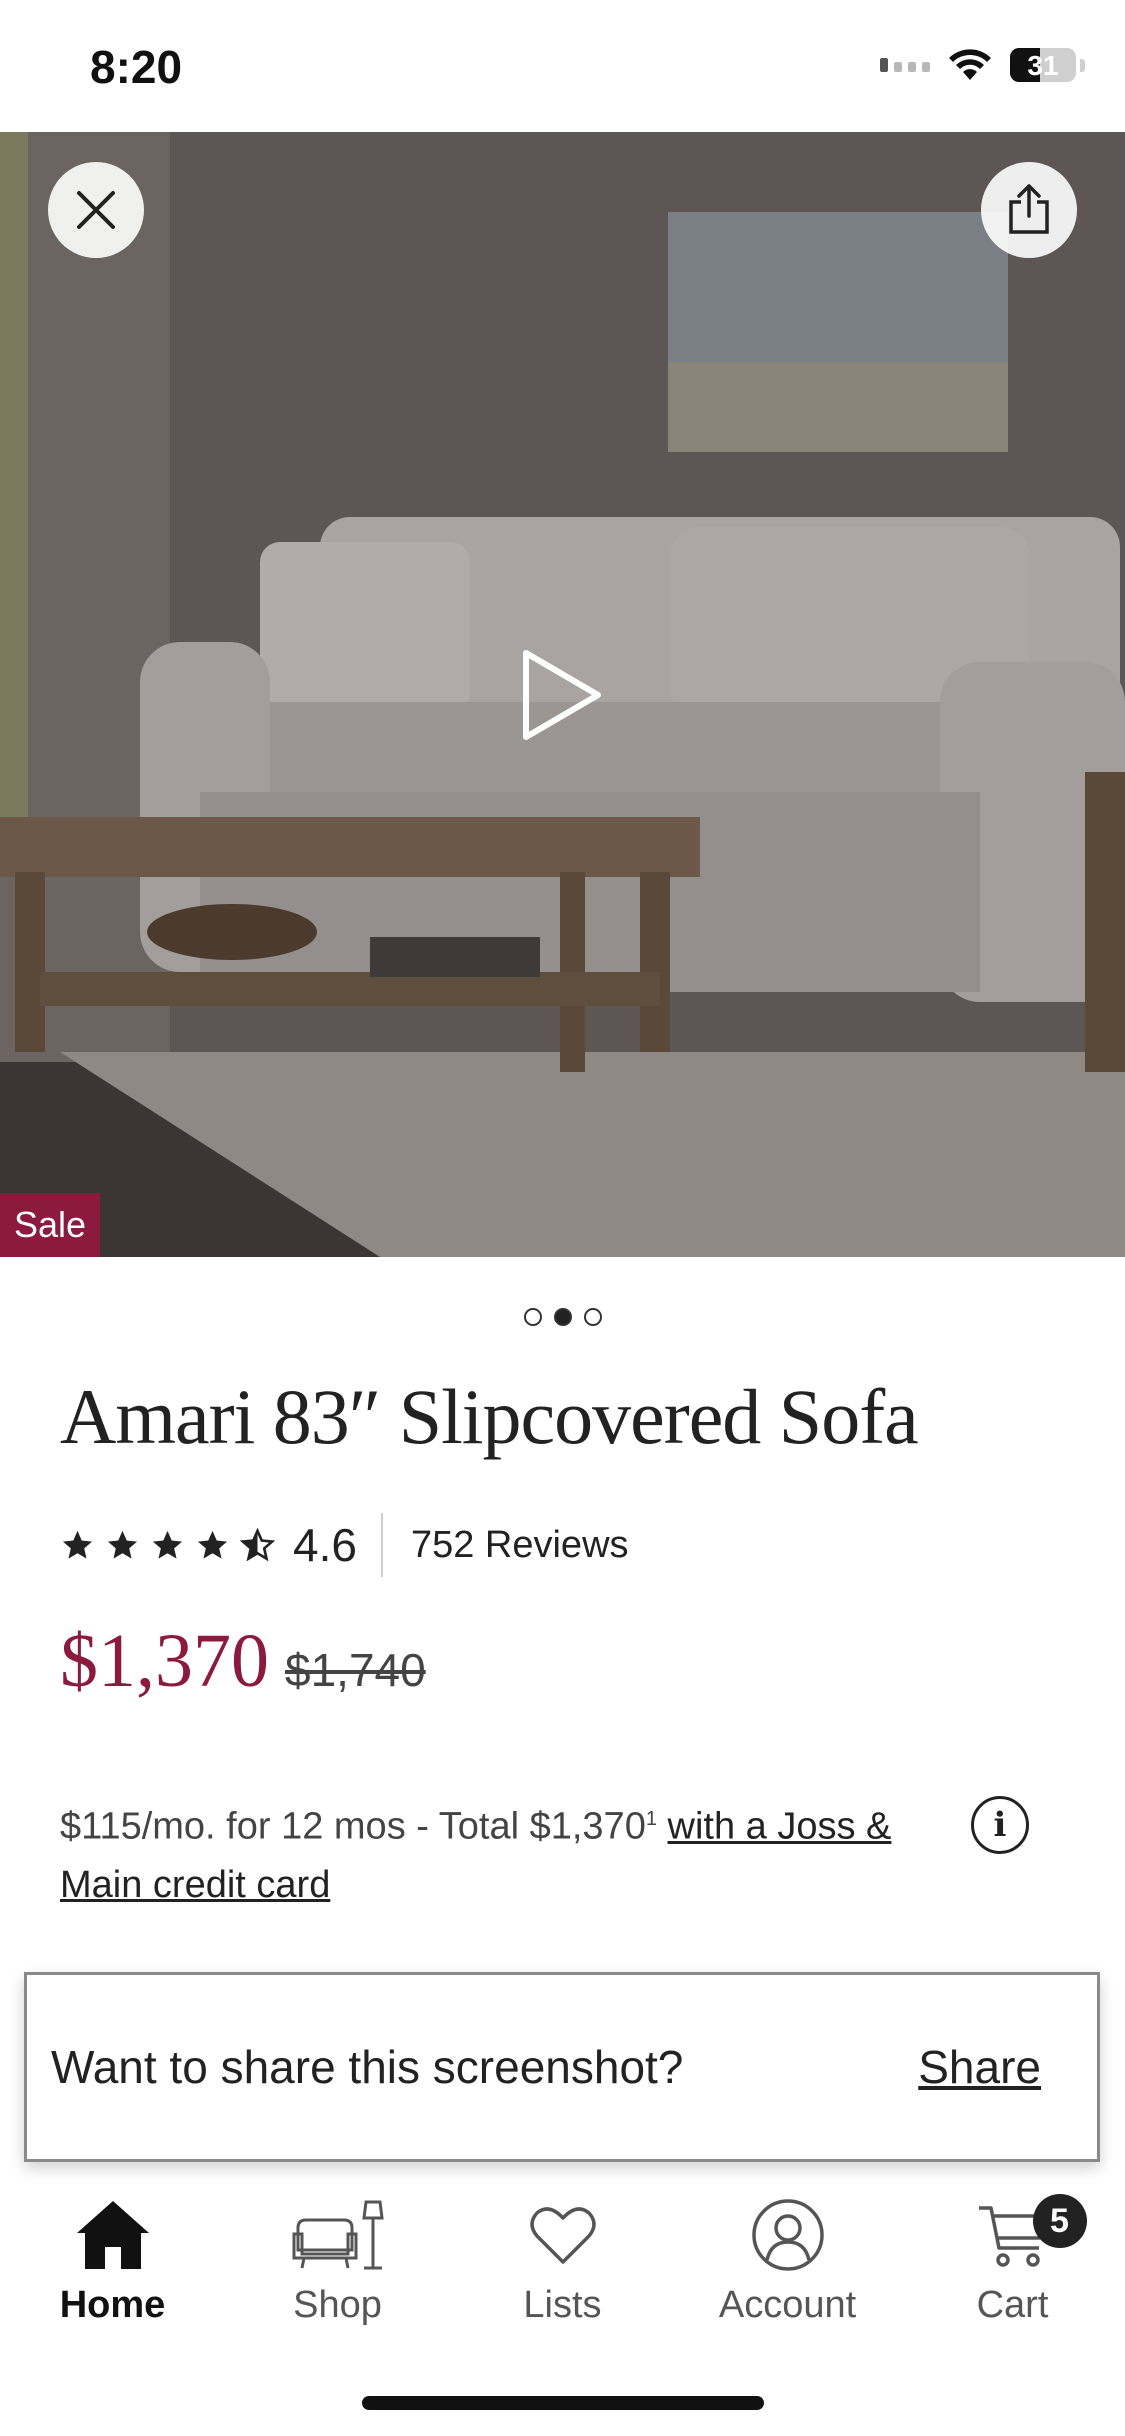 This screenshot has height=2436, width=1125. I want to click on rating-row: 4.6 752 Reviews, so click(344, 1545).